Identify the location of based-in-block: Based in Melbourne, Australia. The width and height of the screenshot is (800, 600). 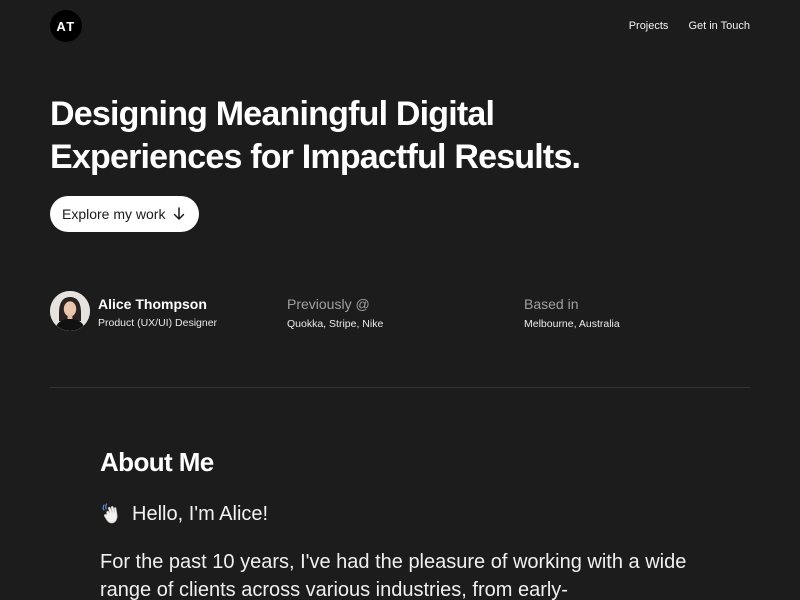
(572, 313).